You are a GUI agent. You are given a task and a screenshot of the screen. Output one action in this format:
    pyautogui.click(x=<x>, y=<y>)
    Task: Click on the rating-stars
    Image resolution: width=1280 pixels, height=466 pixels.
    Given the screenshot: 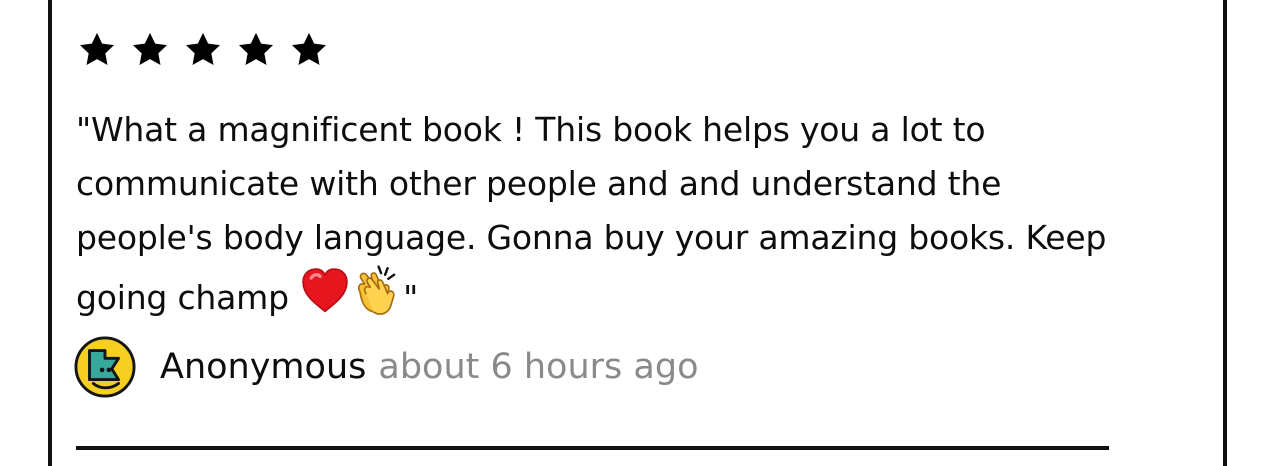 What is the action you would take?
    pyautogui.click(x=207, y=50)
    